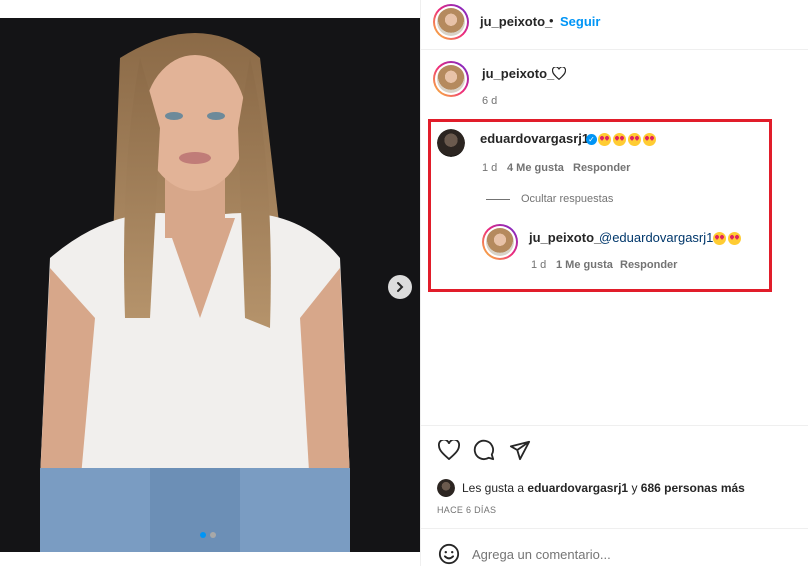  I want to click on likes-others-link: 686 personas más, so click(693, 488).